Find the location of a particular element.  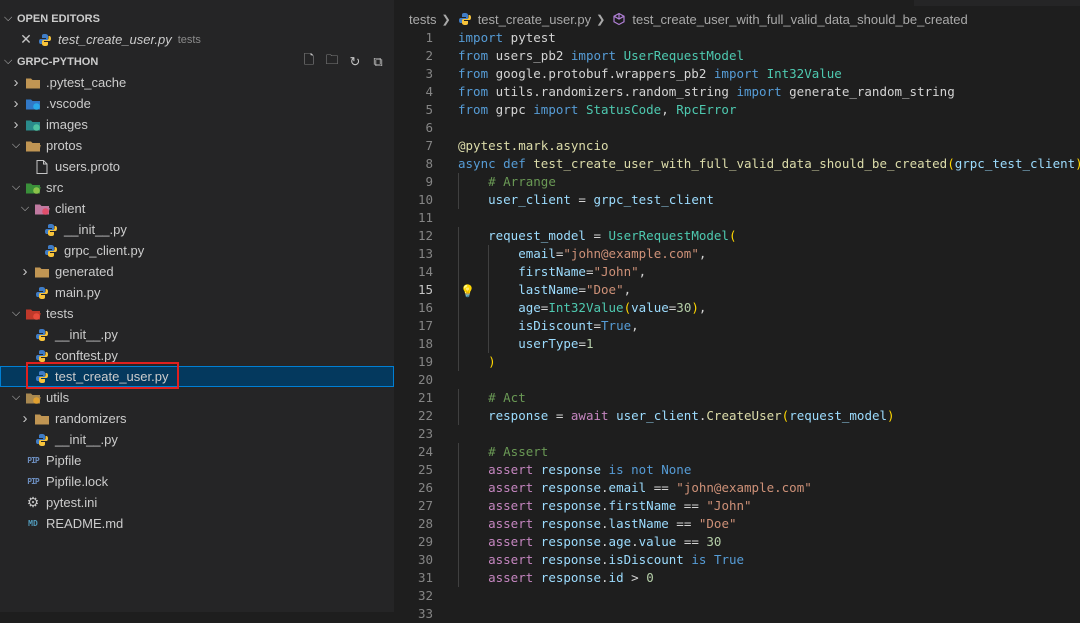

code-line: 18 userType=1 is located at coordinates (737, 344).